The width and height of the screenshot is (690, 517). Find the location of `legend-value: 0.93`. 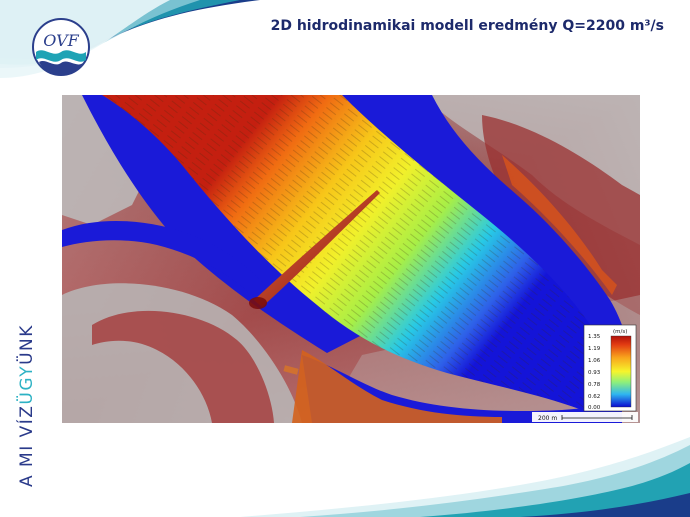

legend-value: 0.93 is located at coordinates (594, 373).